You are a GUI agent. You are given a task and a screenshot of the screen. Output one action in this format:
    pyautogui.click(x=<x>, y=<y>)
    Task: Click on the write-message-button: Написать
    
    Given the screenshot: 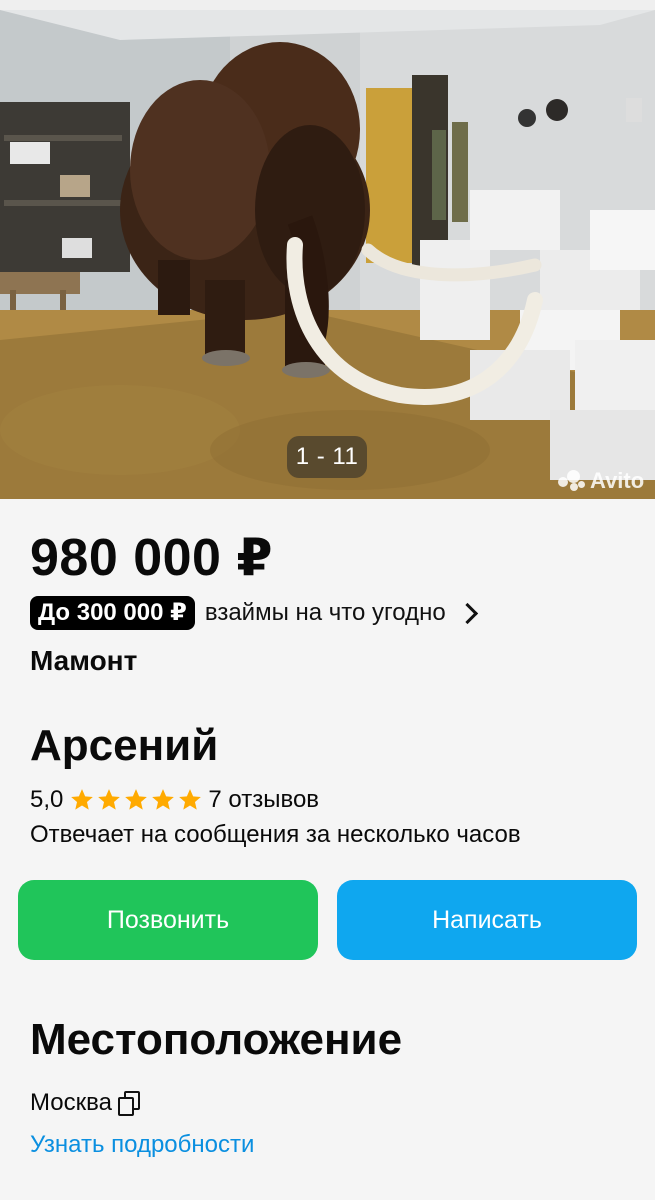 What is the action you would take?
    pyautogui.click(x=487, y=920)
    